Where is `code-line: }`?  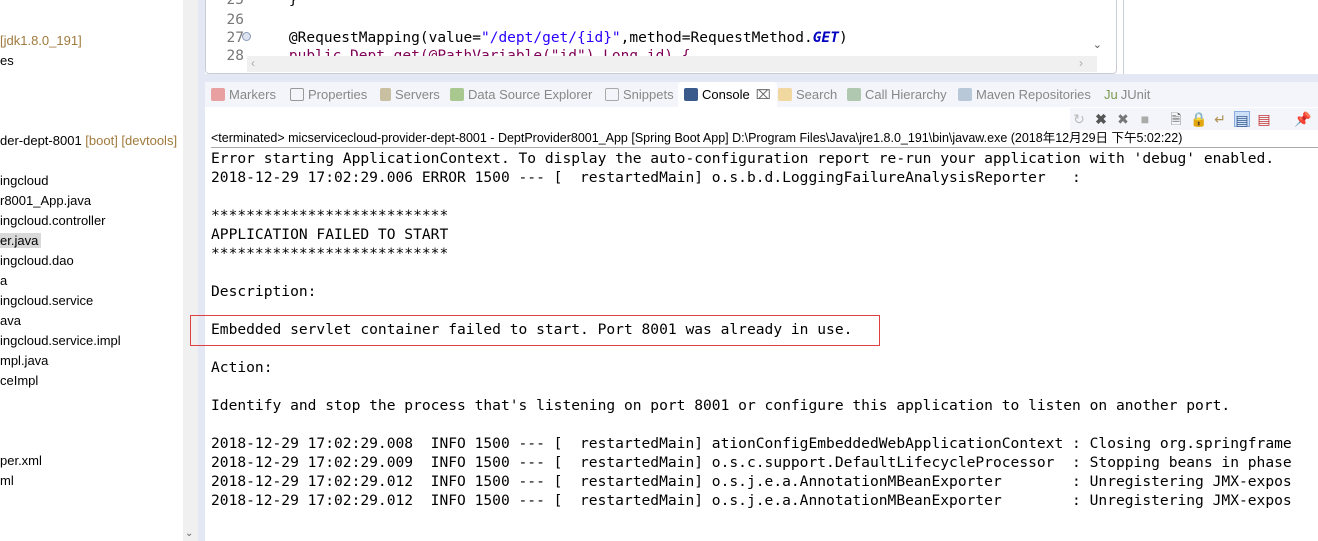
code-line: } is located at coordinates (276, 4).